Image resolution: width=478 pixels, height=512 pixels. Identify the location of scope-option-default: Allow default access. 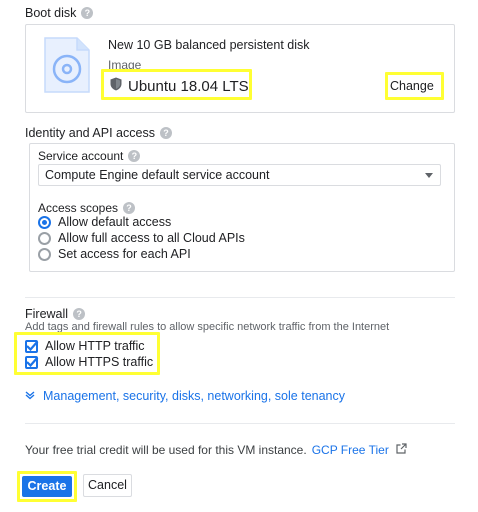
(104, 222).